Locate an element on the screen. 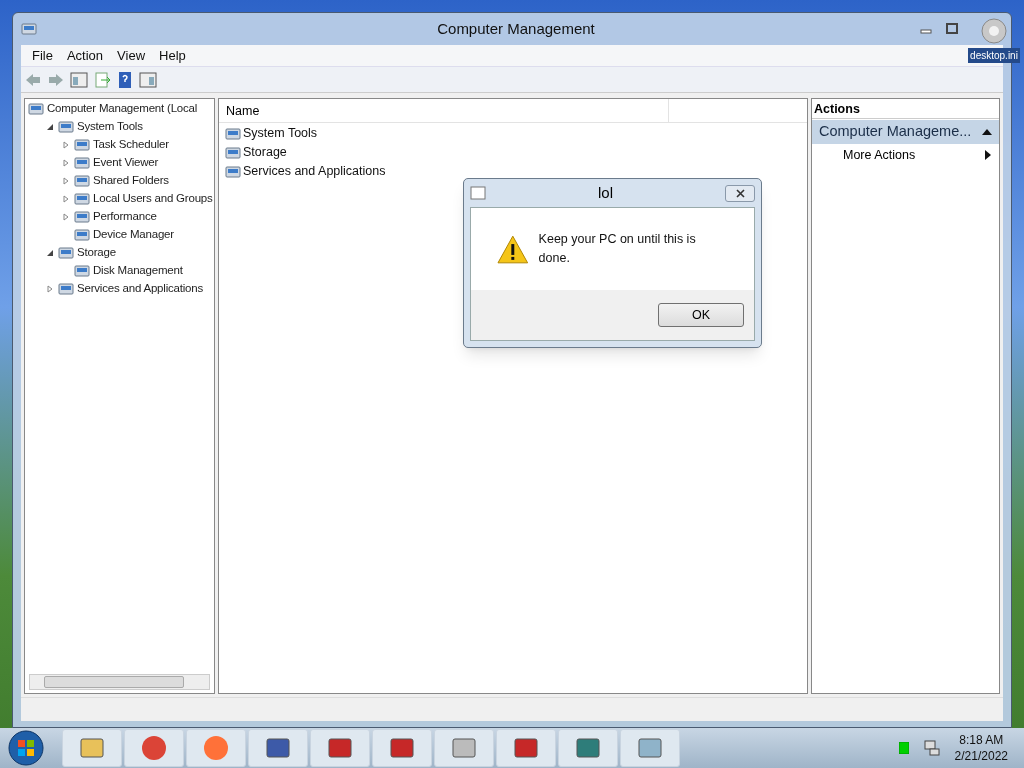  menu-item: File is located at coordinates (42, 55).